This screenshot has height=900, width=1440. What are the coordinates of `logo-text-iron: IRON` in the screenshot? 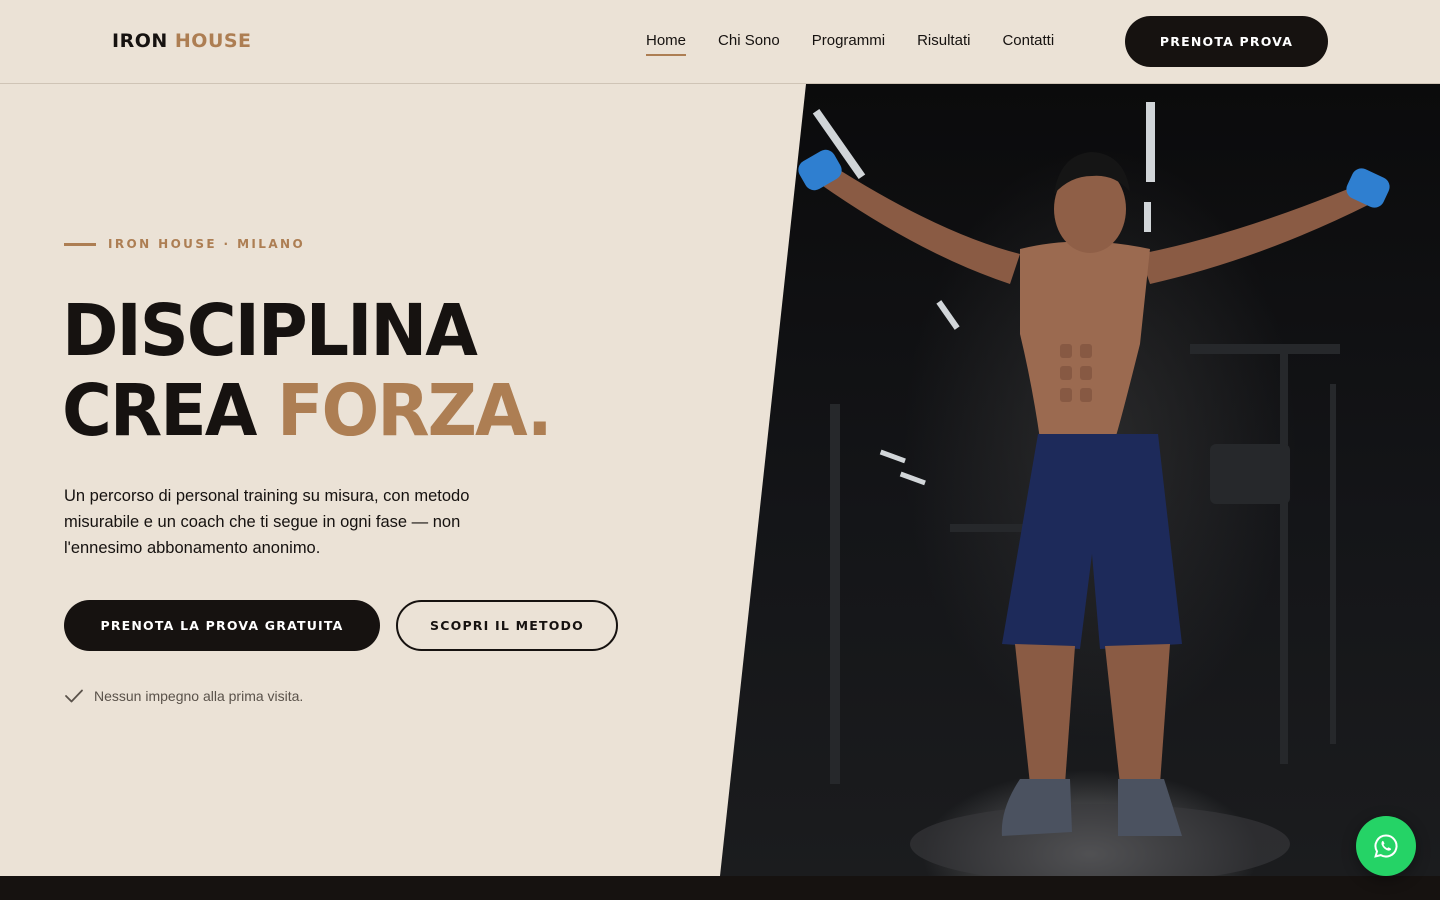 It's located at (140, 41).